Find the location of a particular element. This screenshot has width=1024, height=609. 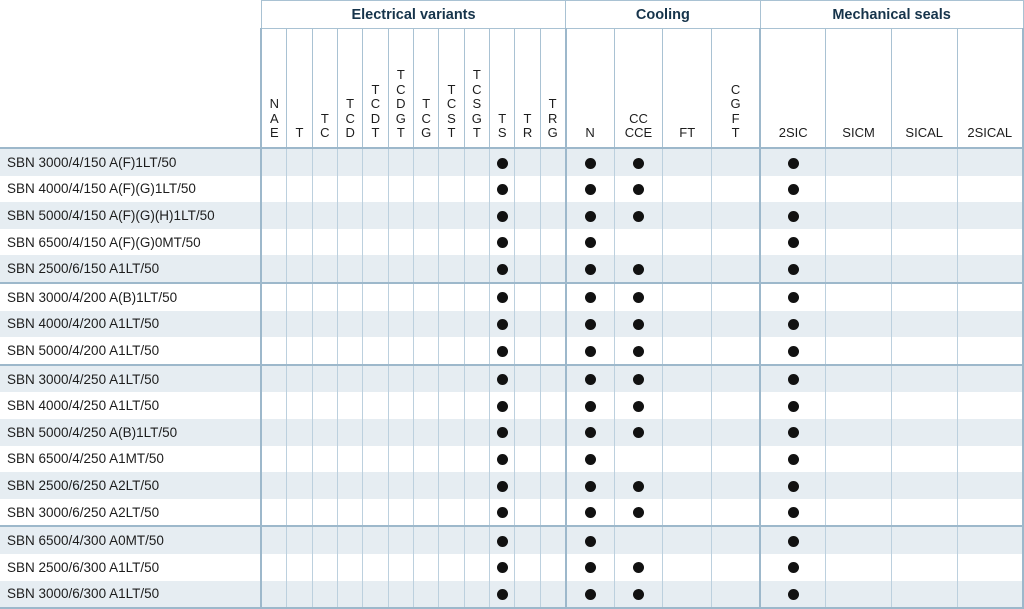

table-row: SBN 6500/4/150 A(F)(G)0MT/50 is located at coordinates (512, 242).